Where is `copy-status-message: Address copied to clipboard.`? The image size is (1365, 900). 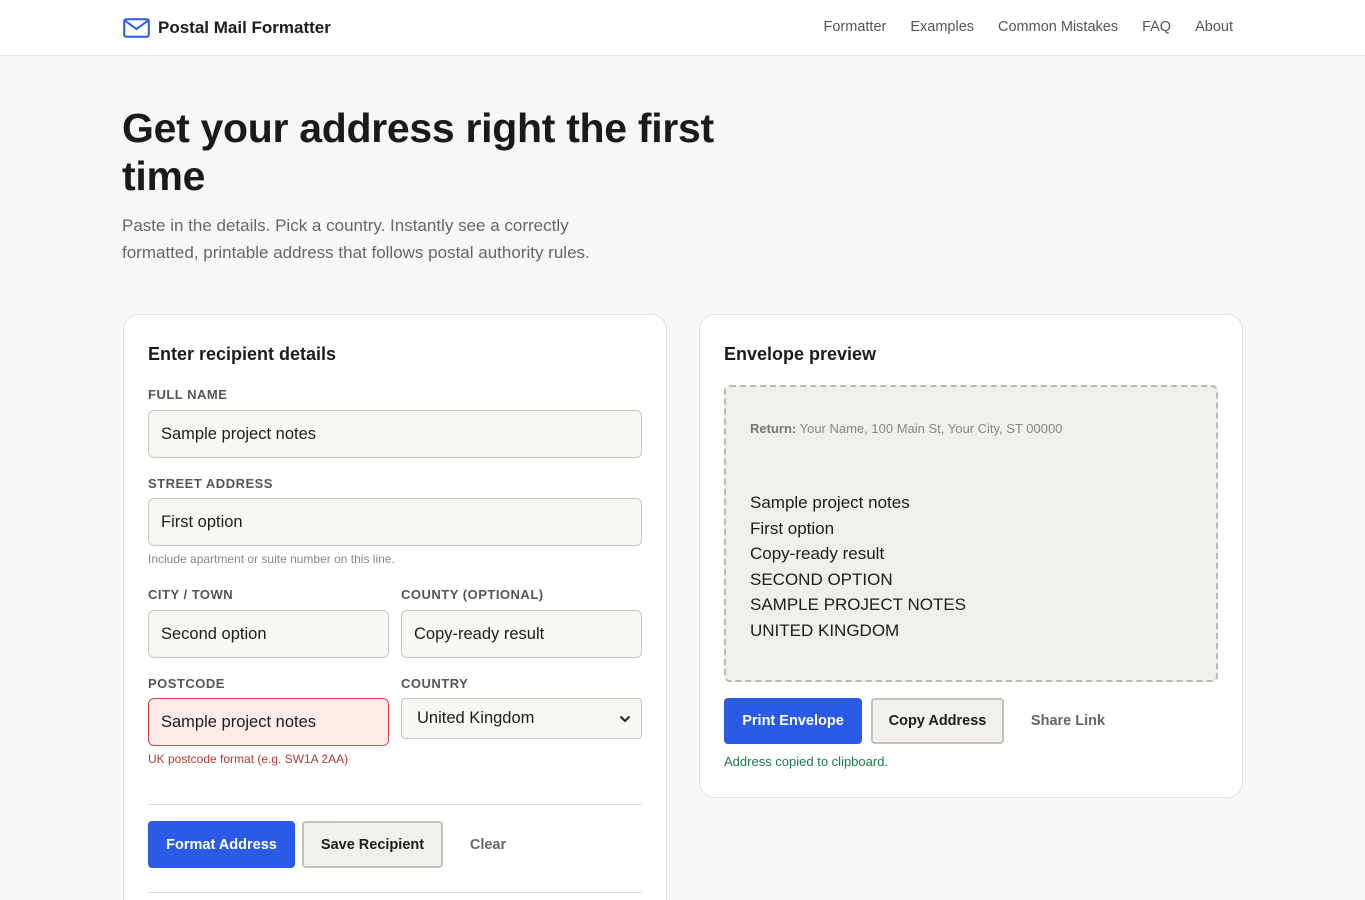 copy-status-message: Address copied to clipboard. is located at coordinates (806, 761).